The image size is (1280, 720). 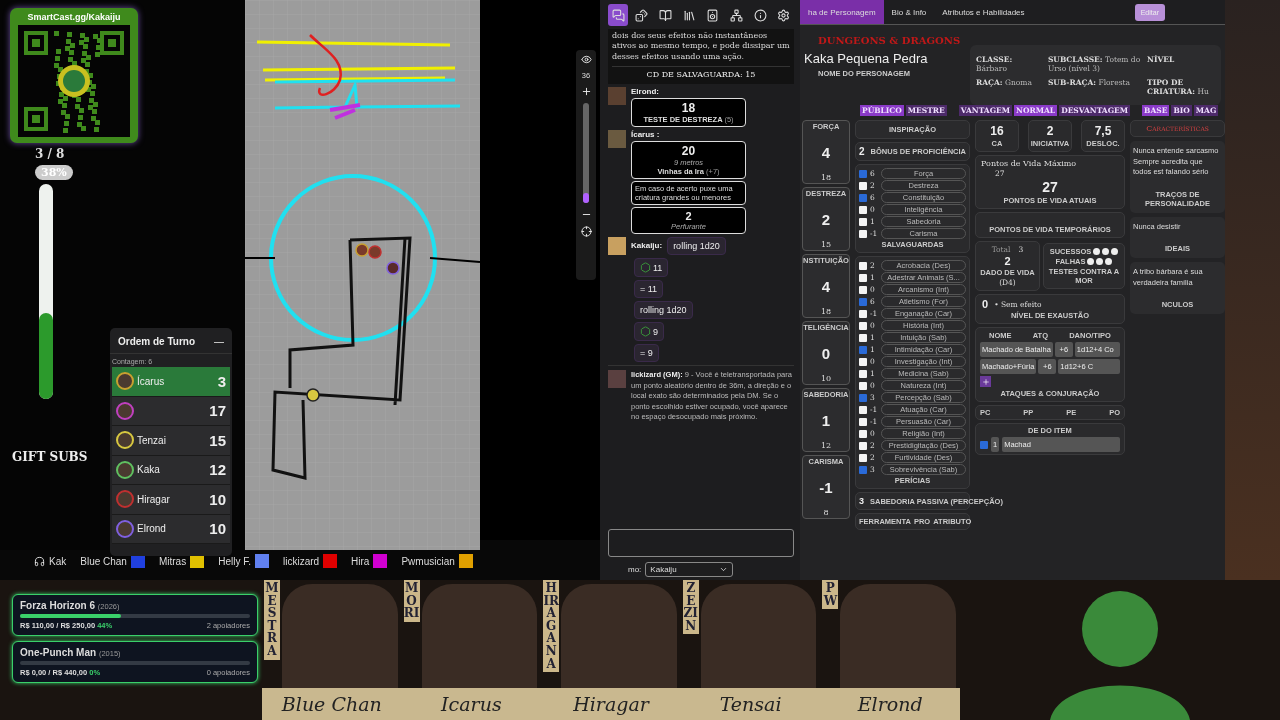 What do you see at coordinates (696, 246) in the screenshot?
I see `roll-command: rolling 1d20` at bounding box center [696, 246].